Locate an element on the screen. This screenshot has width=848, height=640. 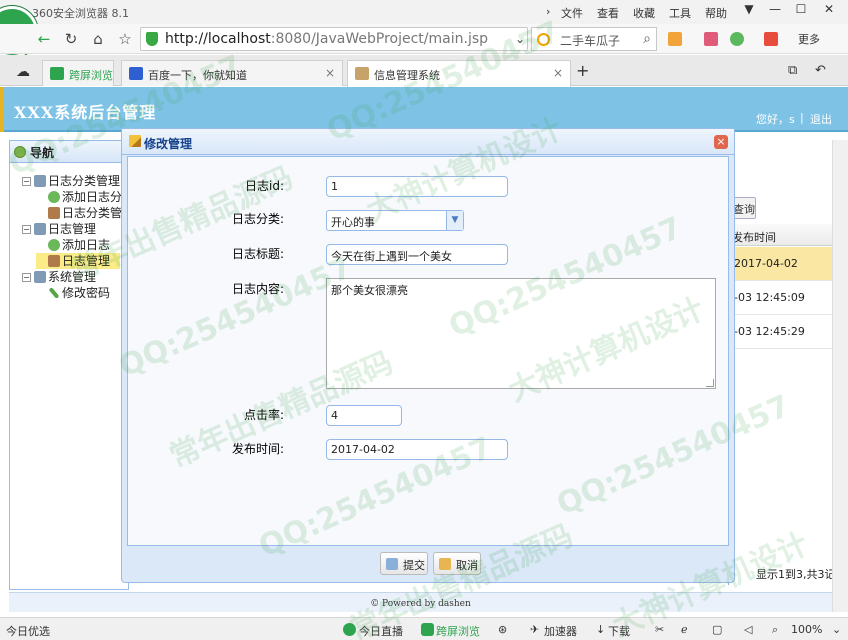
minimize-icon: — is located at coordinates (775, 11).